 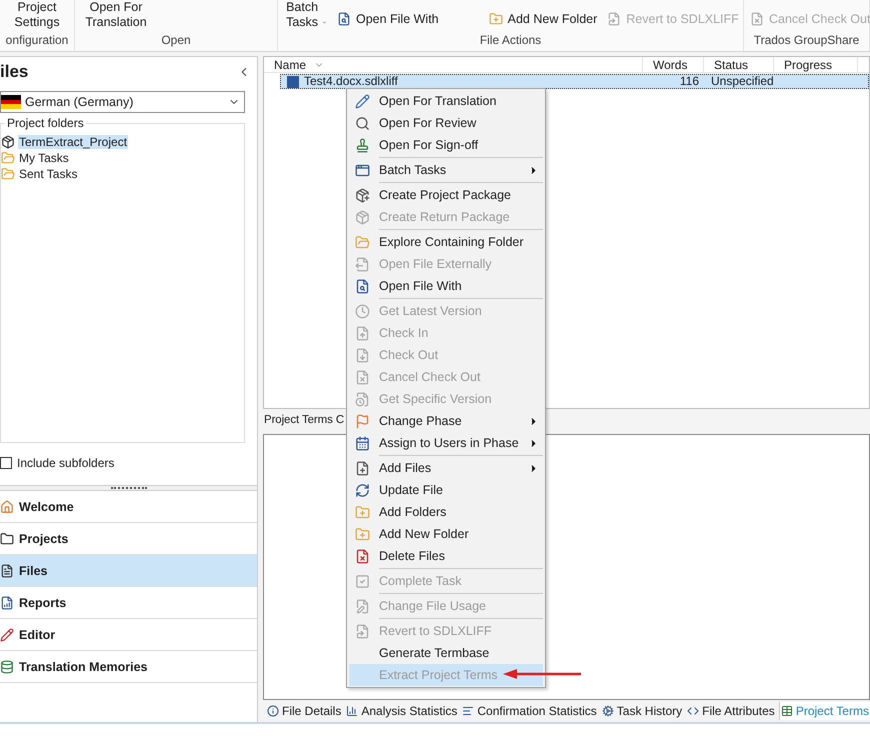 What do you see at coordinates (37, 15) in the screenshot?
I see `ribbon-button: Project Settings` at bounding box center [37, 15].